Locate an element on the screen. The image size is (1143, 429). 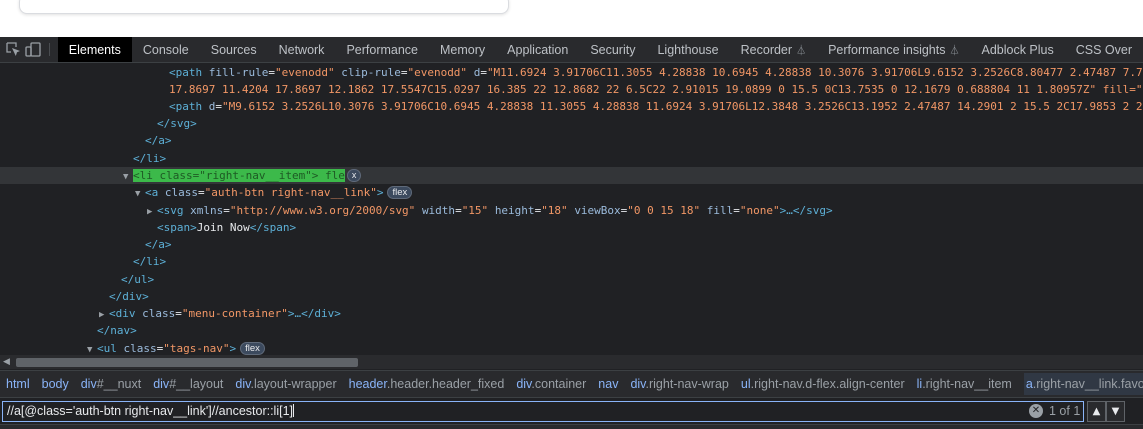
breadcrumb-item: html is located at coordinates (18, 384).